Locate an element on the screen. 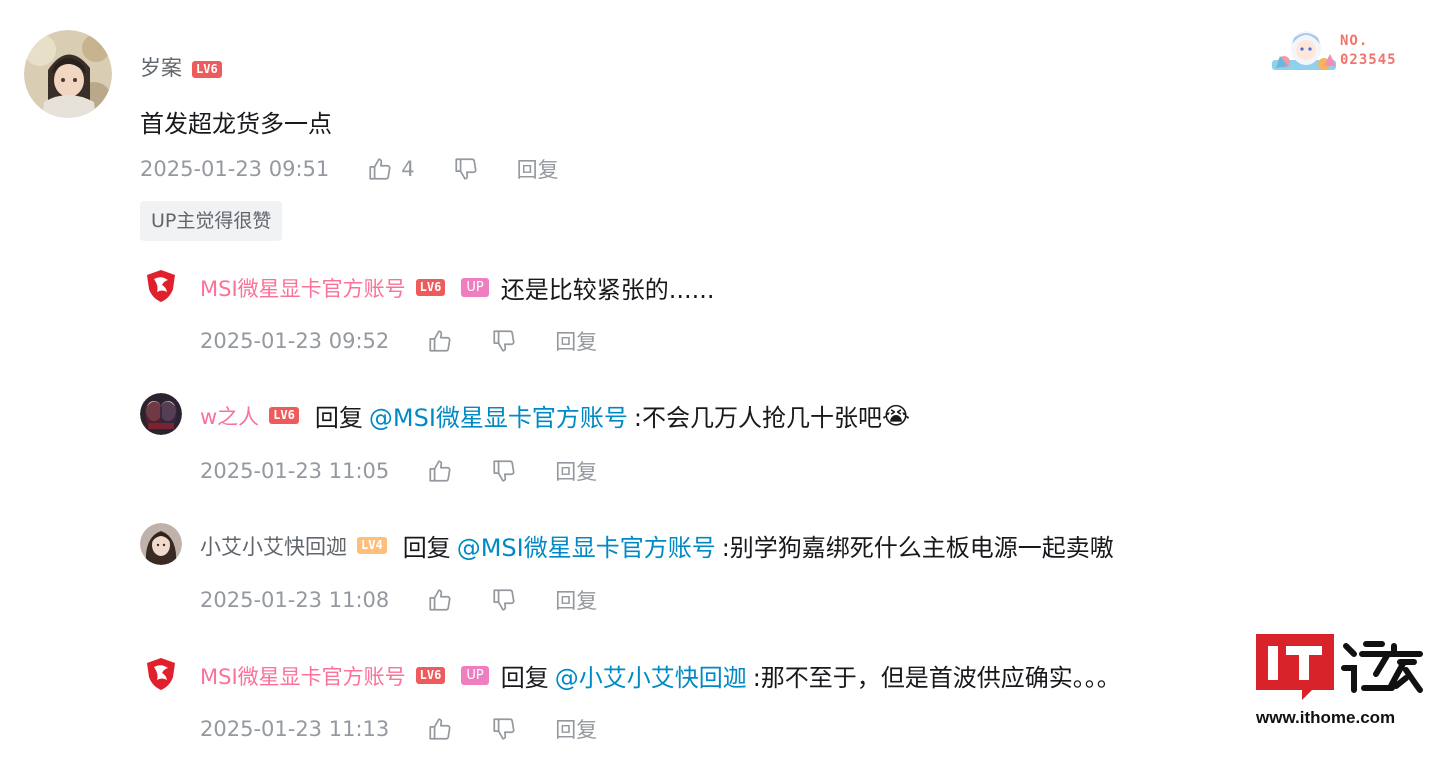  reply-text: :别学狗嘉绑死什么主板电源一起卖嗷 is located at coordinates (917, 548).